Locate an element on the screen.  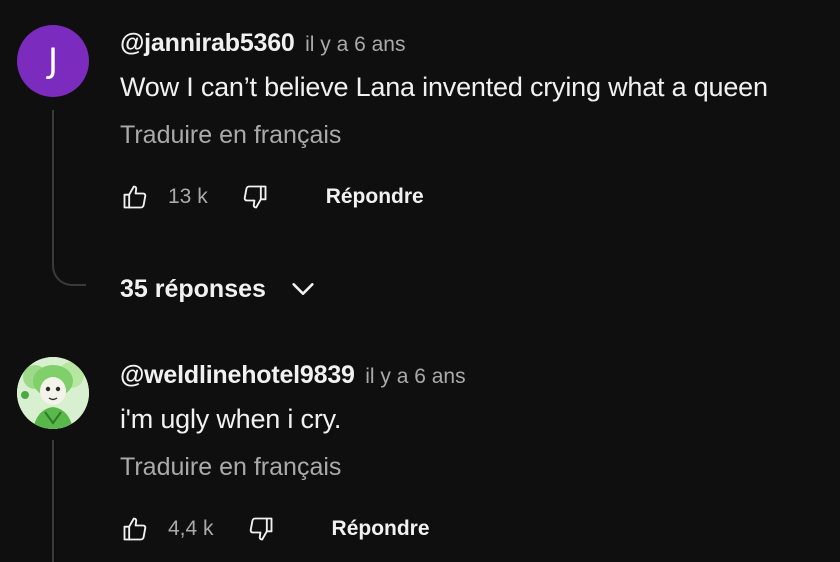
comment-actions: 13 k Répondre is located at coordinates (272, 197).